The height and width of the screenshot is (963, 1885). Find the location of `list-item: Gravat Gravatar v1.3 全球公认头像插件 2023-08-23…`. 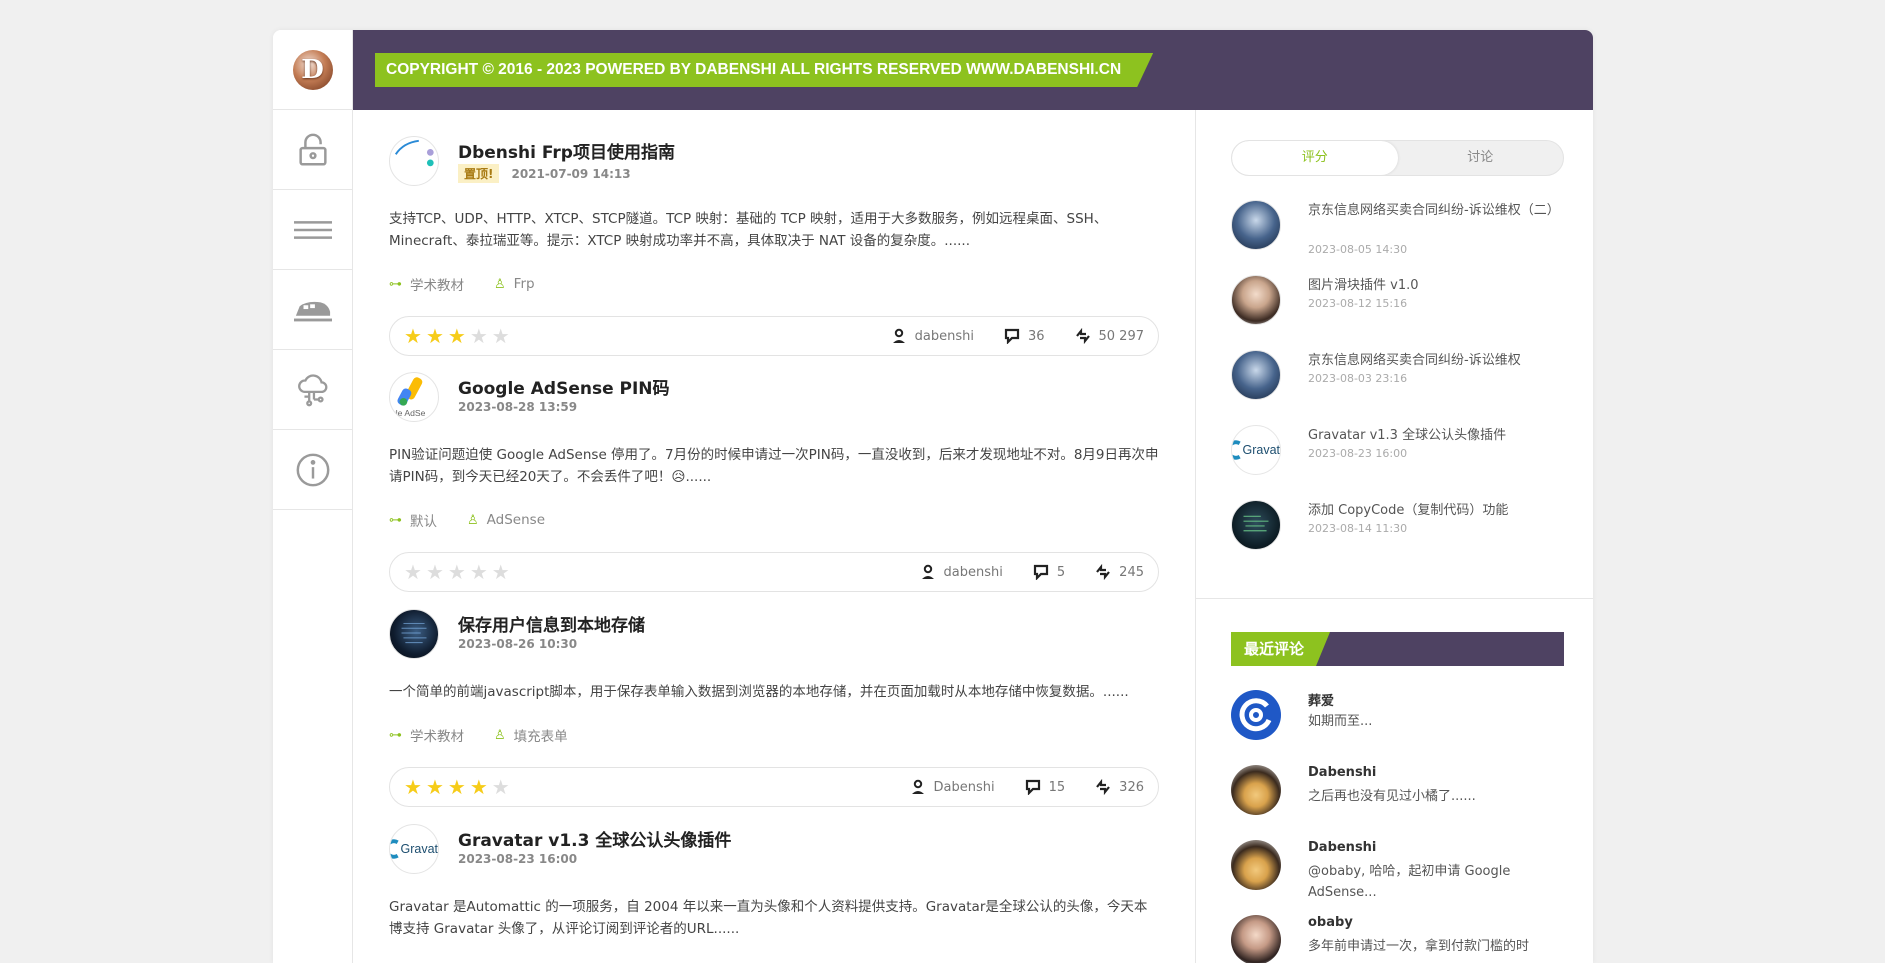

list-item: Gravat Gravatar v1.3 全球公认头像插件 2023-08-23… is located at coordinates (1397, 462).